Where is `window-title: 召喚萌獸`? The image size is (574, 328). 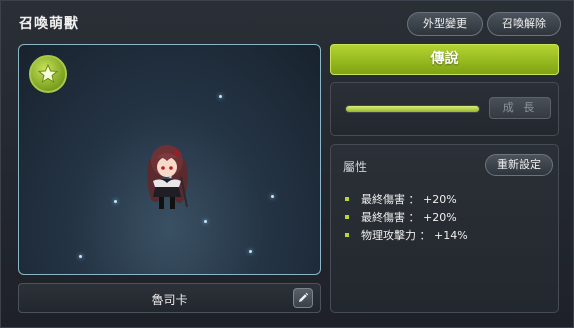
window-title: 召喚萌獸 is located at coordinates (49, 24).